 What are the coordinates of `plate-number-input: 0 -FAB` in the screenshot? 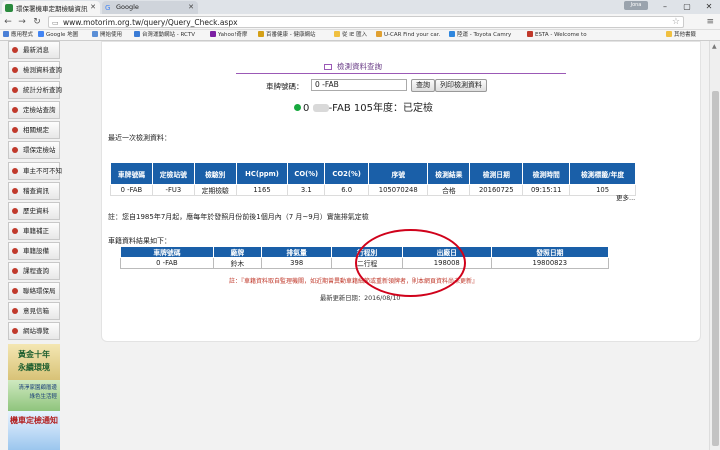 It's located at (359, 85).